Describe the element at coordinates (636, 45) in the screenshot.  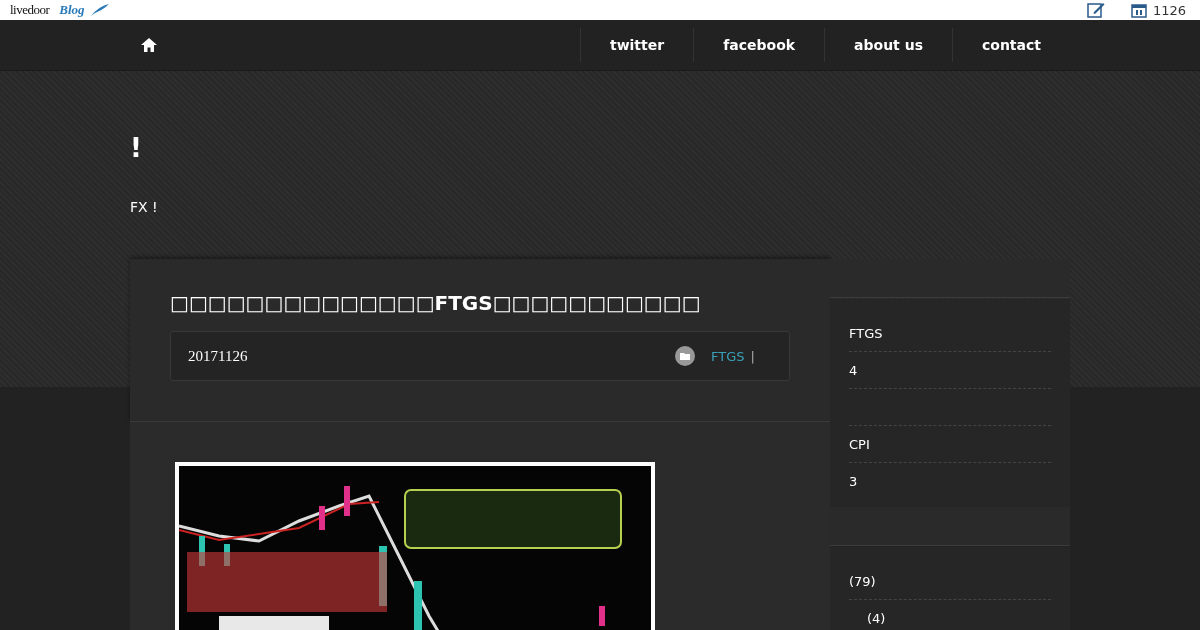
I see `nav-link: twitter` at that location.